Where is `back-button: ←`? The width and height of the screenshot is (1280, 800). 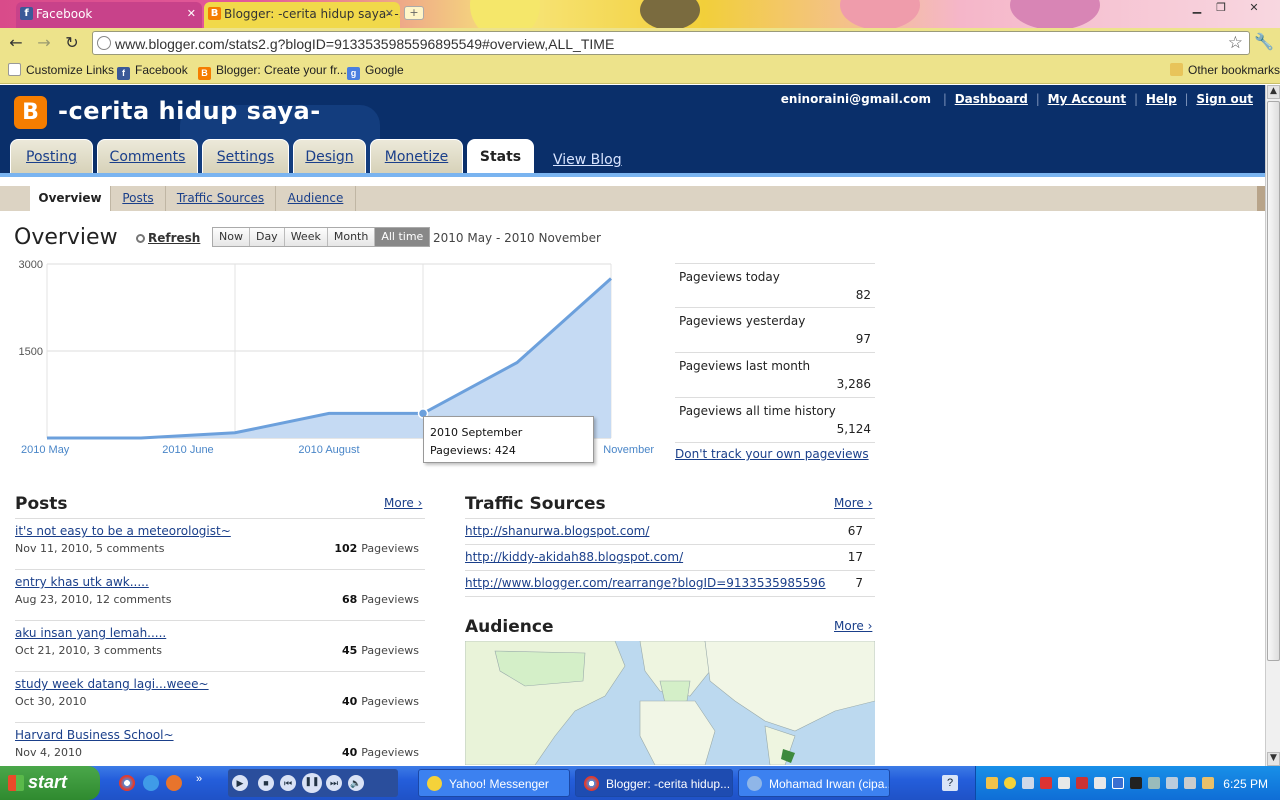
back-button: ← is located at coordinates (16, 43).